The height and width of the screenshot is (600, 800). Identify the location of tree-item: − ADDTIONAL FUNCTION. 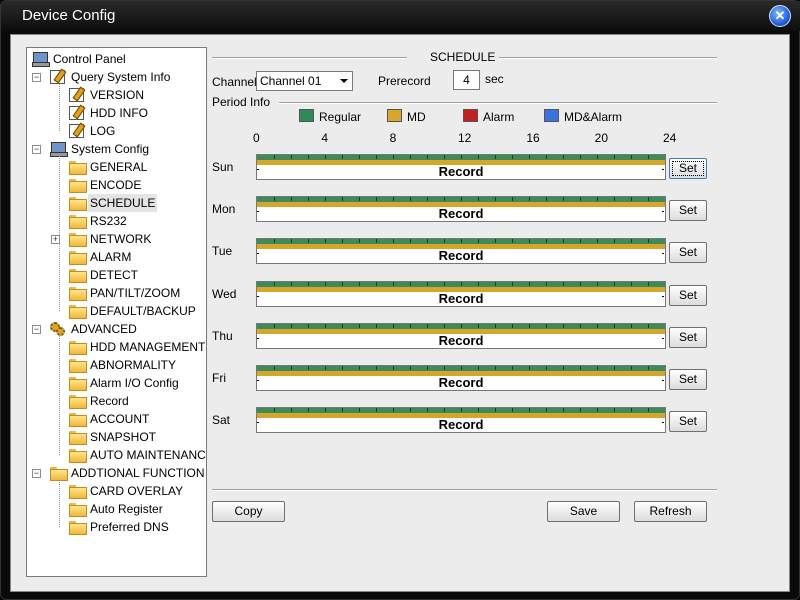
(116, 473).